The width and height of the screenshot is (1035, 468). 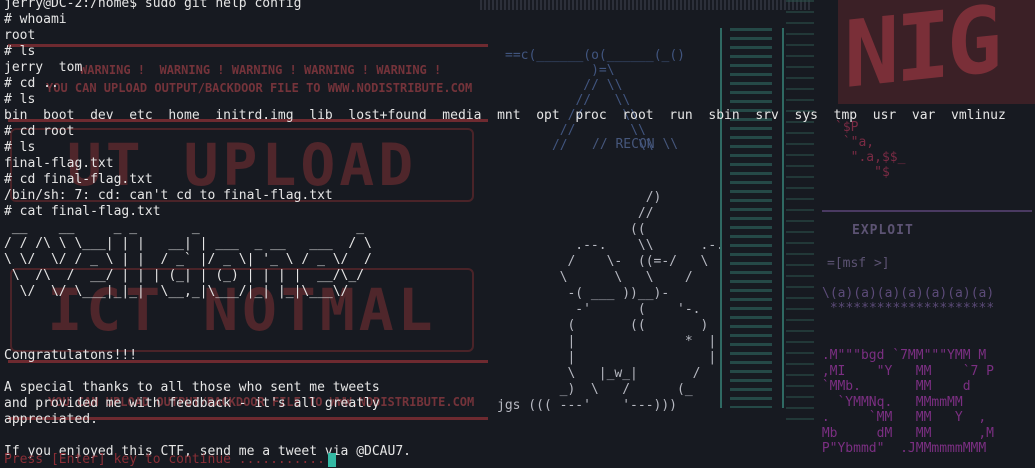 What do you see at coordinates (332, 460) in the screenshot?
I see `terminal-cursor` at bounding box center [332, 460].